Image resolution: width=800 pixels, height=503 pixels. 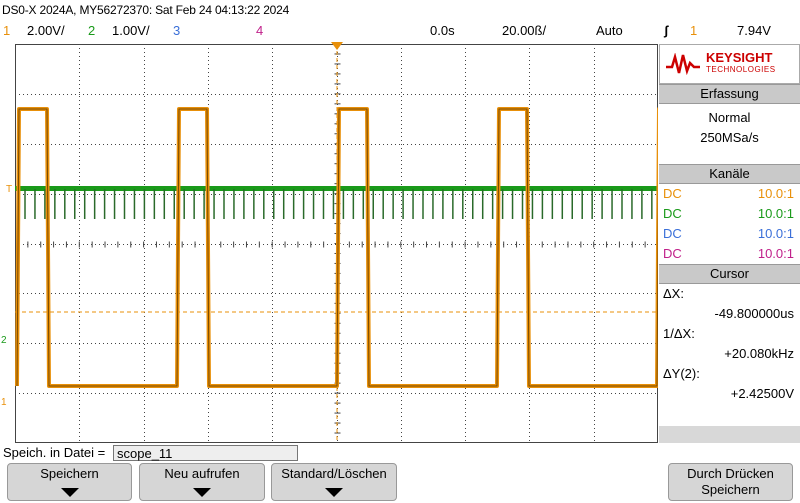 I want to click on save-file-bar: Speich. in Datei = scope_11, so click(x=400, y=453).